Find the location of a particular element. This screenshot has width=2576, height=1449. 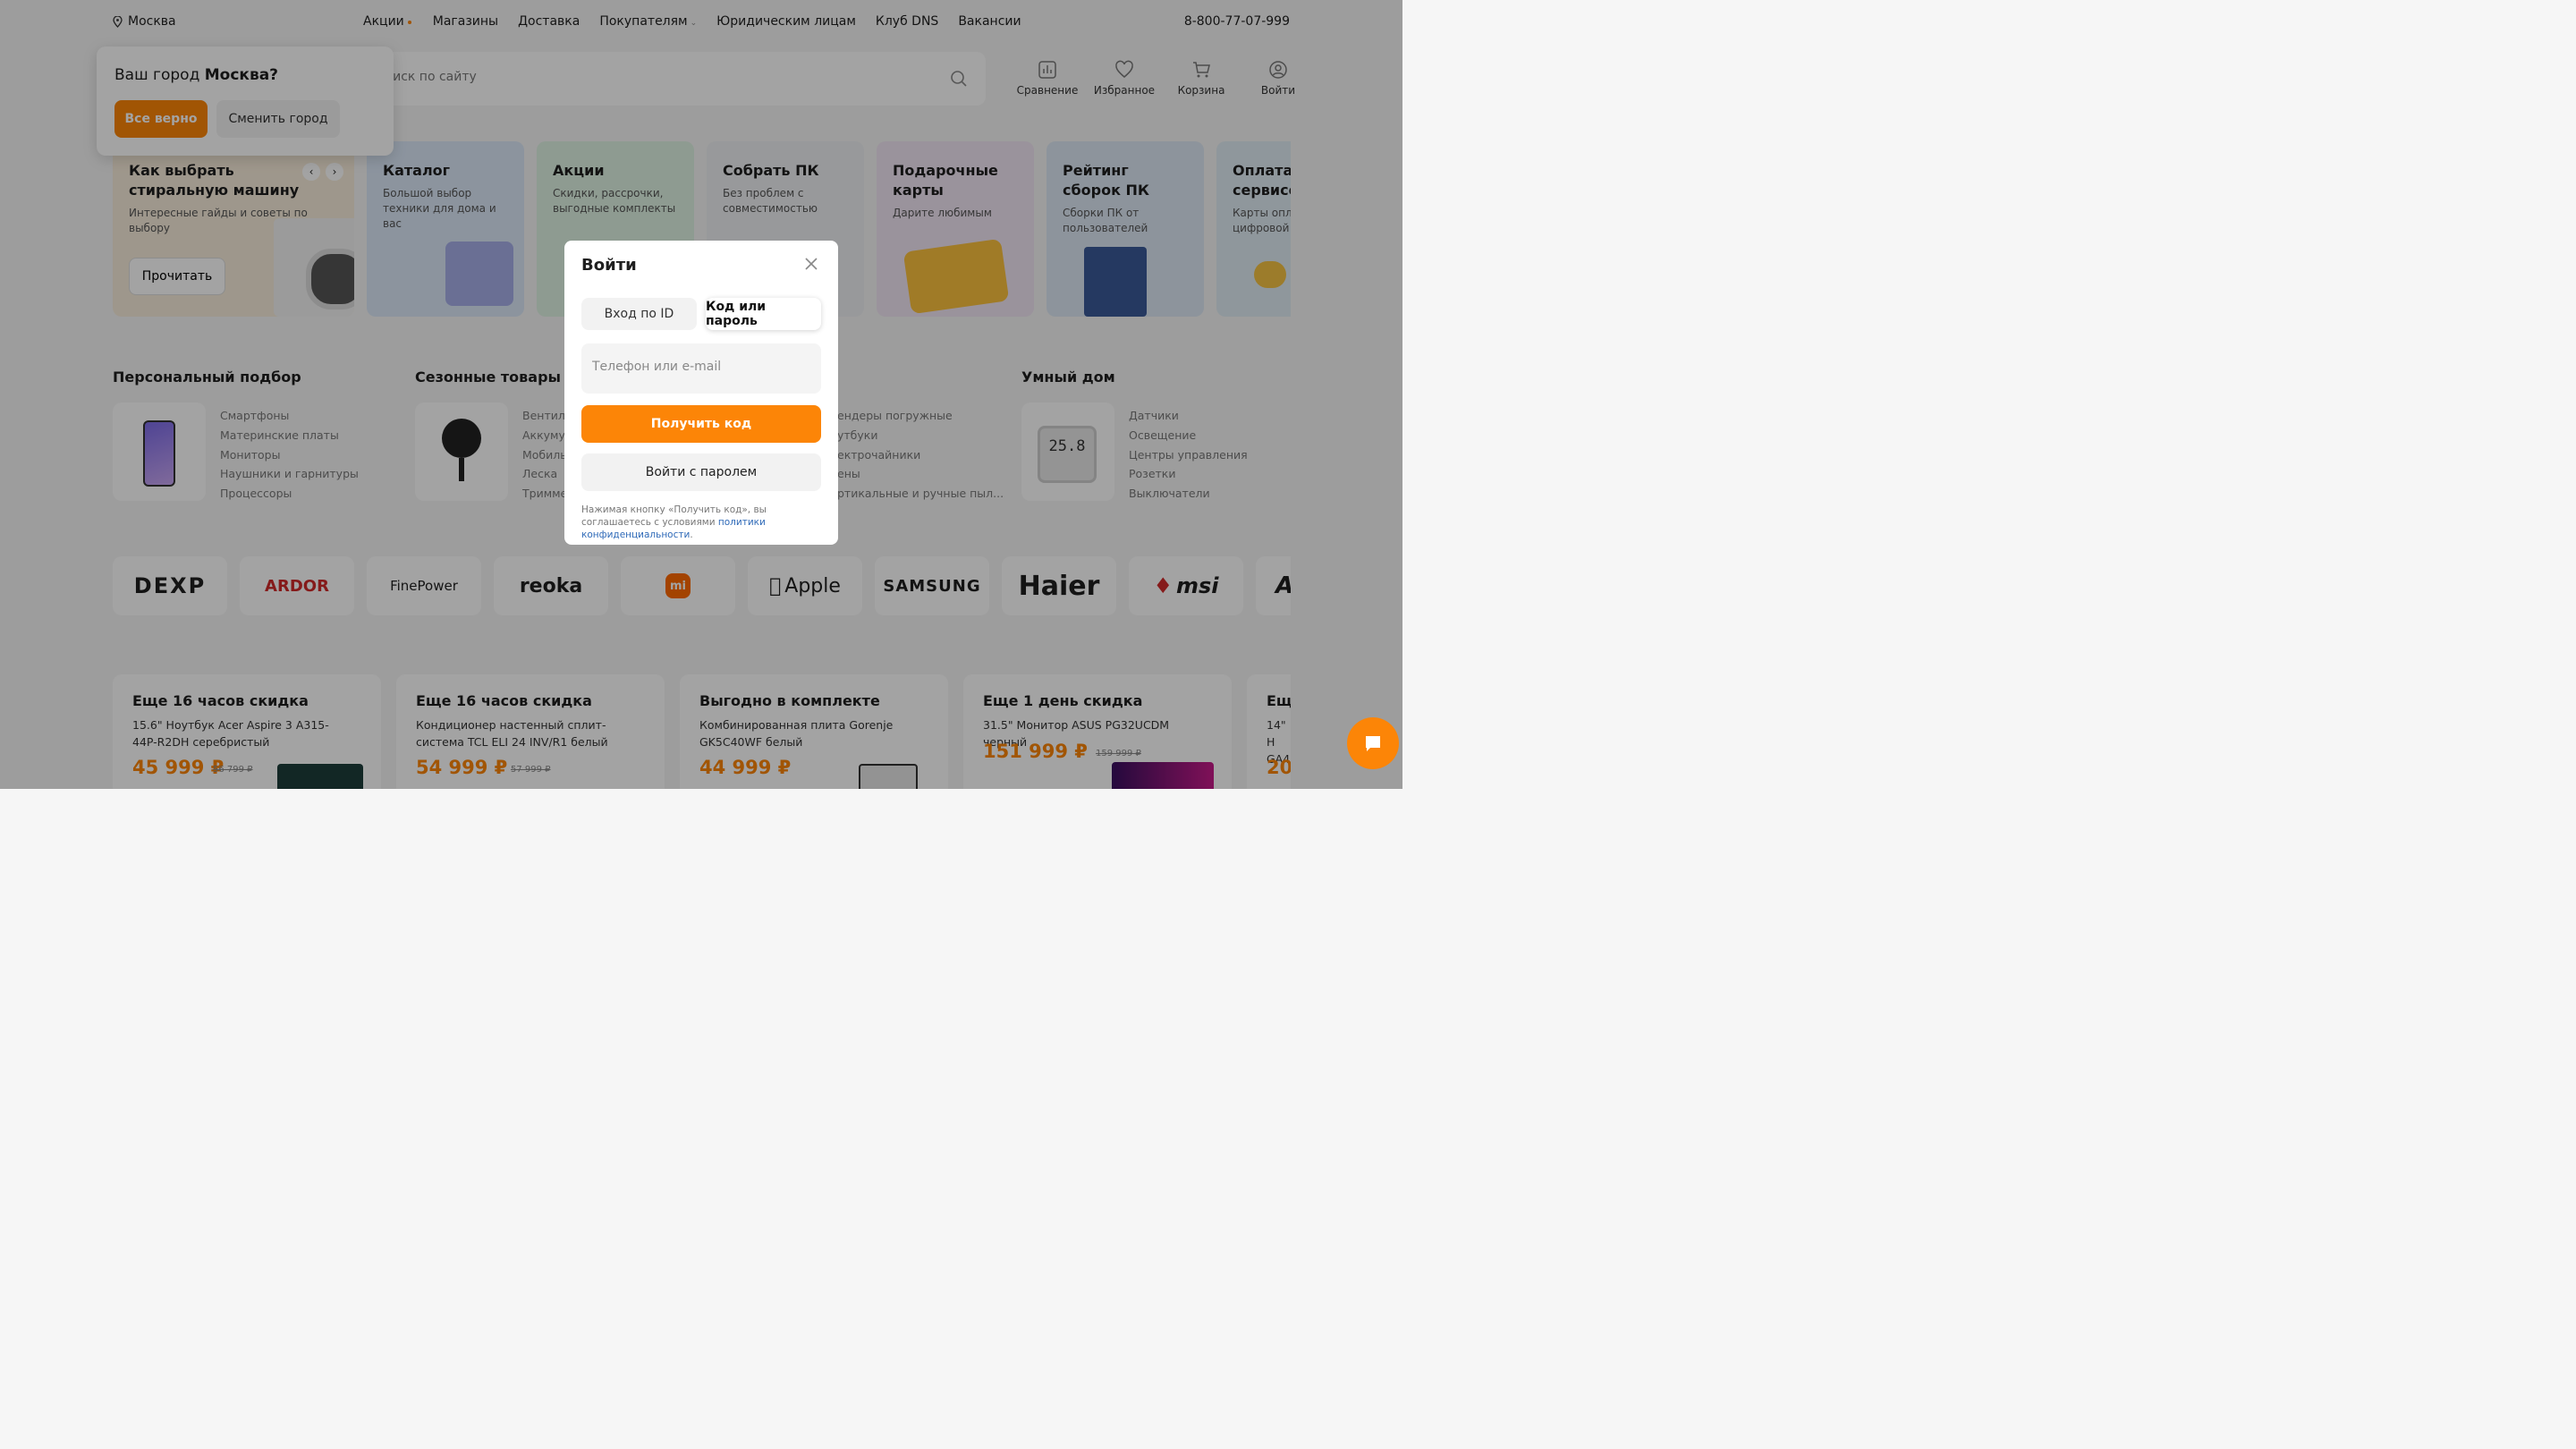

chat-icon is located at coordinates (1373, 743).